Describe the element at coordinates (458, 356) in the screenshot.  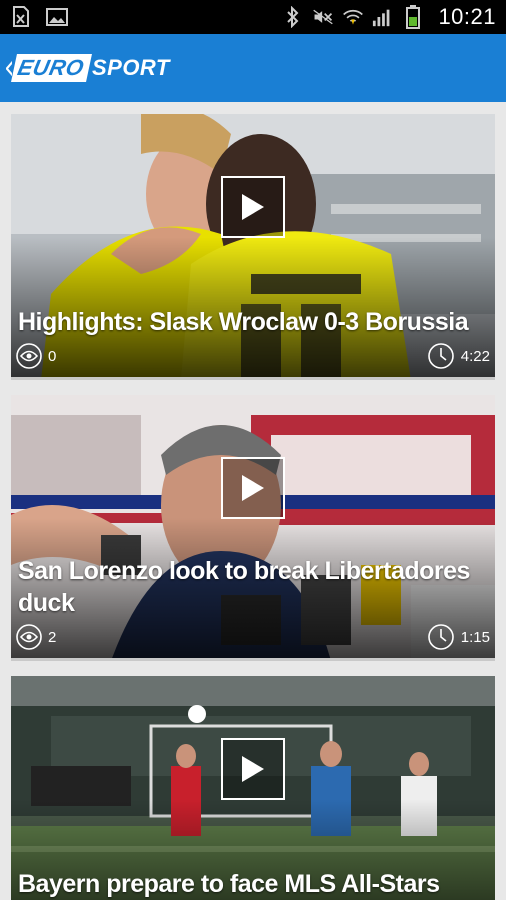
I see `duration: 4:22` at that location.